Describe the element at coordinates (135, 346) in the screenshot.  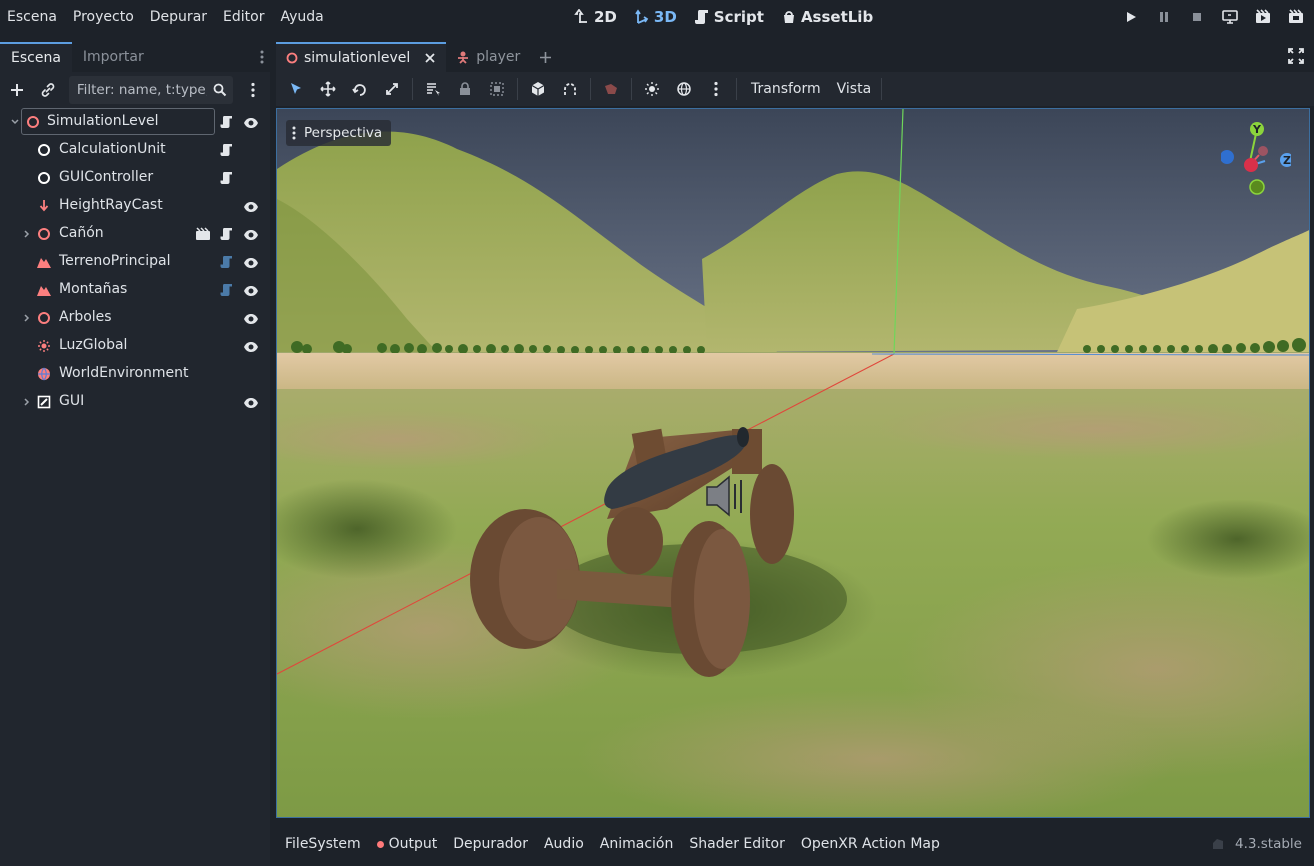
I see `tree-row: LuzGlobal` at that location.